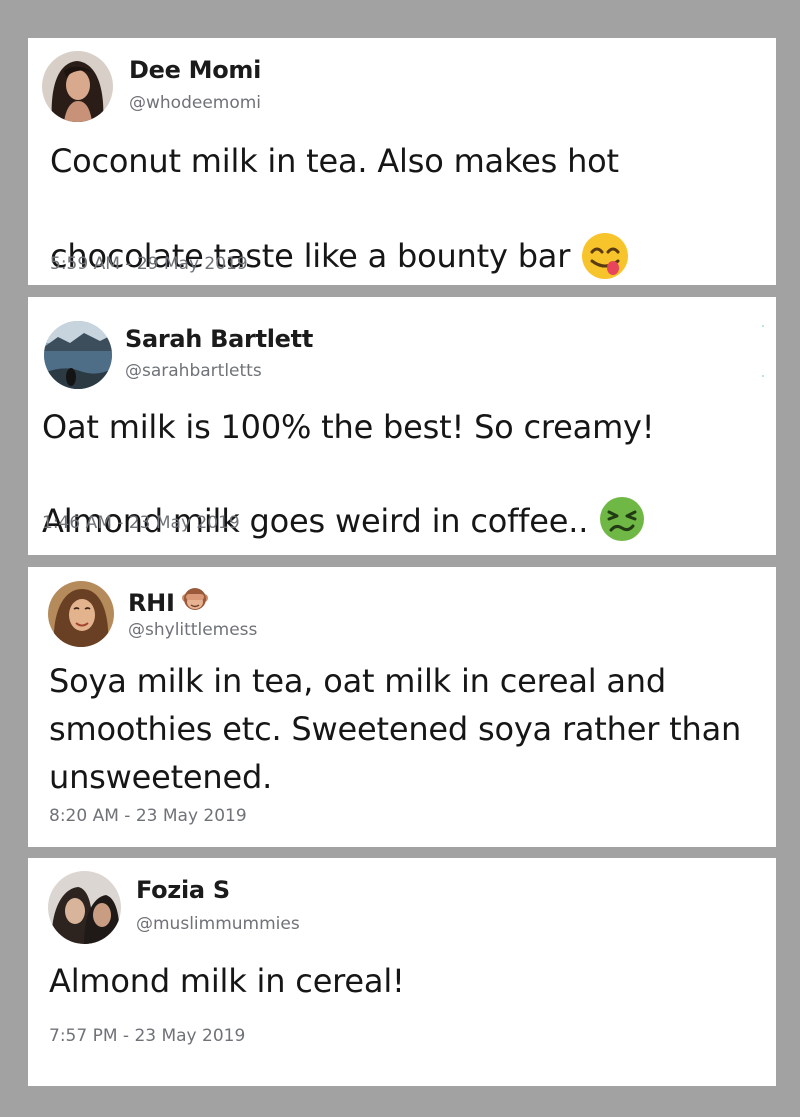 The width and height of the screenshot is (800, 1117). Describe the element at coordinates (195, 602) in the screenshot. I see `see-no-evil-monkey-icon` at that location.